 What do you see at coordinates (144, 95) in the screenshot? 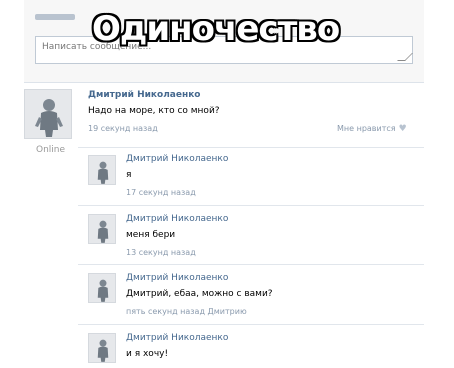
I see `post-author-link: Дмитрий Николаенко` at bounding box center [144, 95].